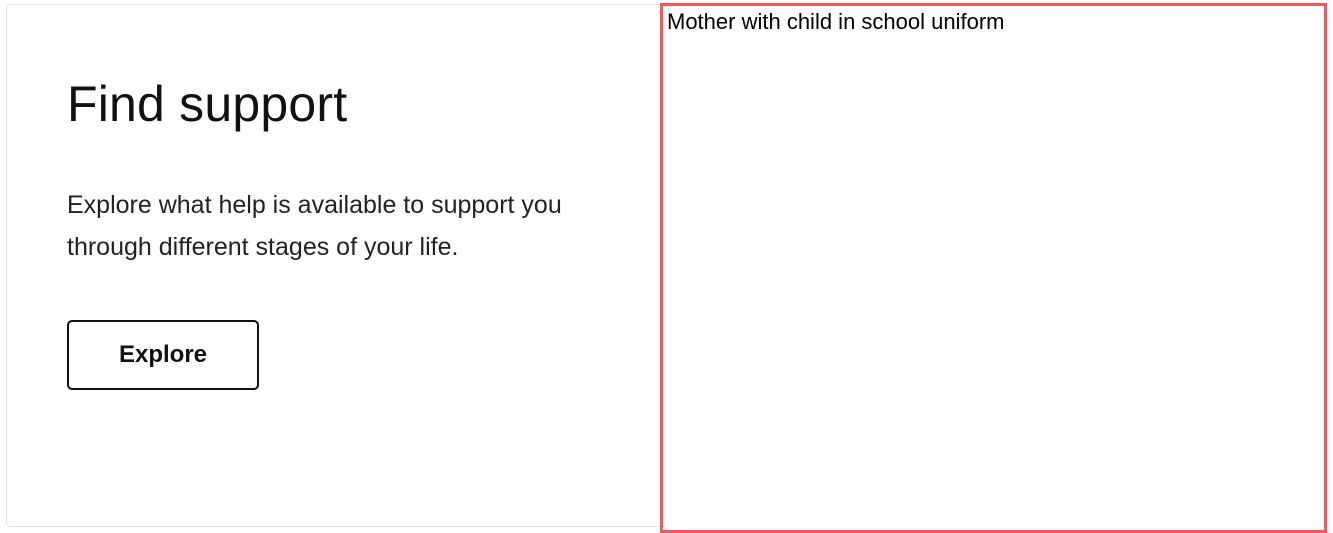 This screenshot has width=1333, height=533. I want to click on card-title: Find support, so click(207, 104).